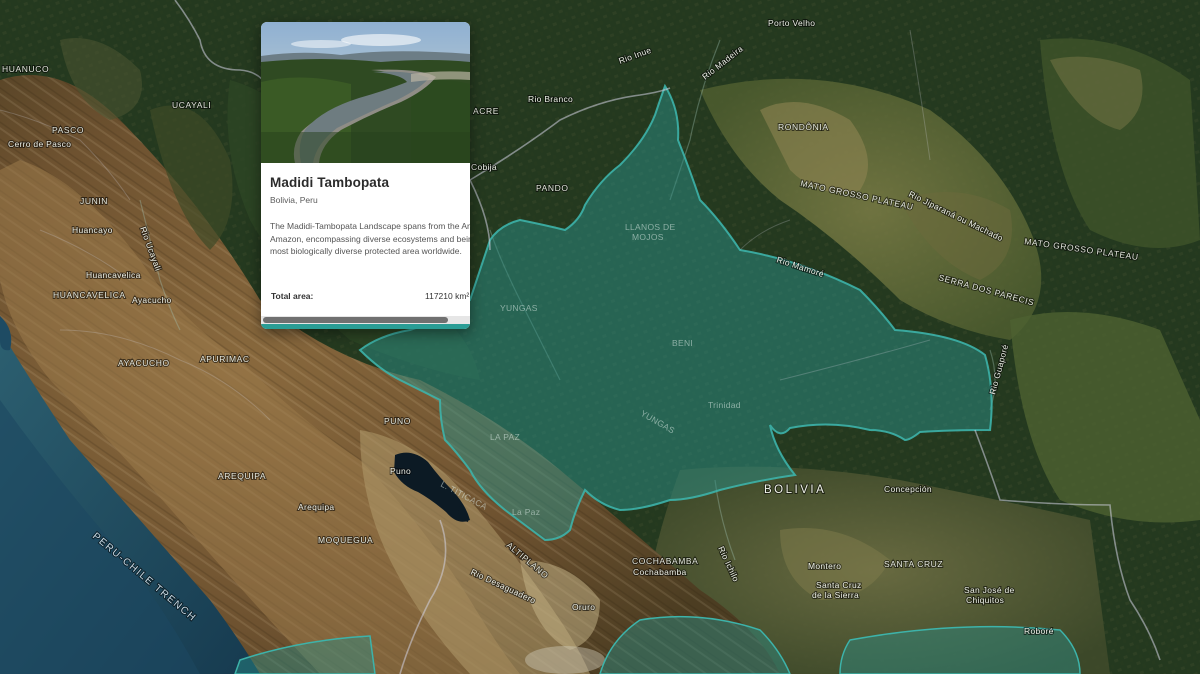 This screenshot has width=1200, height=674. I want to click on label-santa-cruz-city-1: Santa Cruz, so click(839, 585).